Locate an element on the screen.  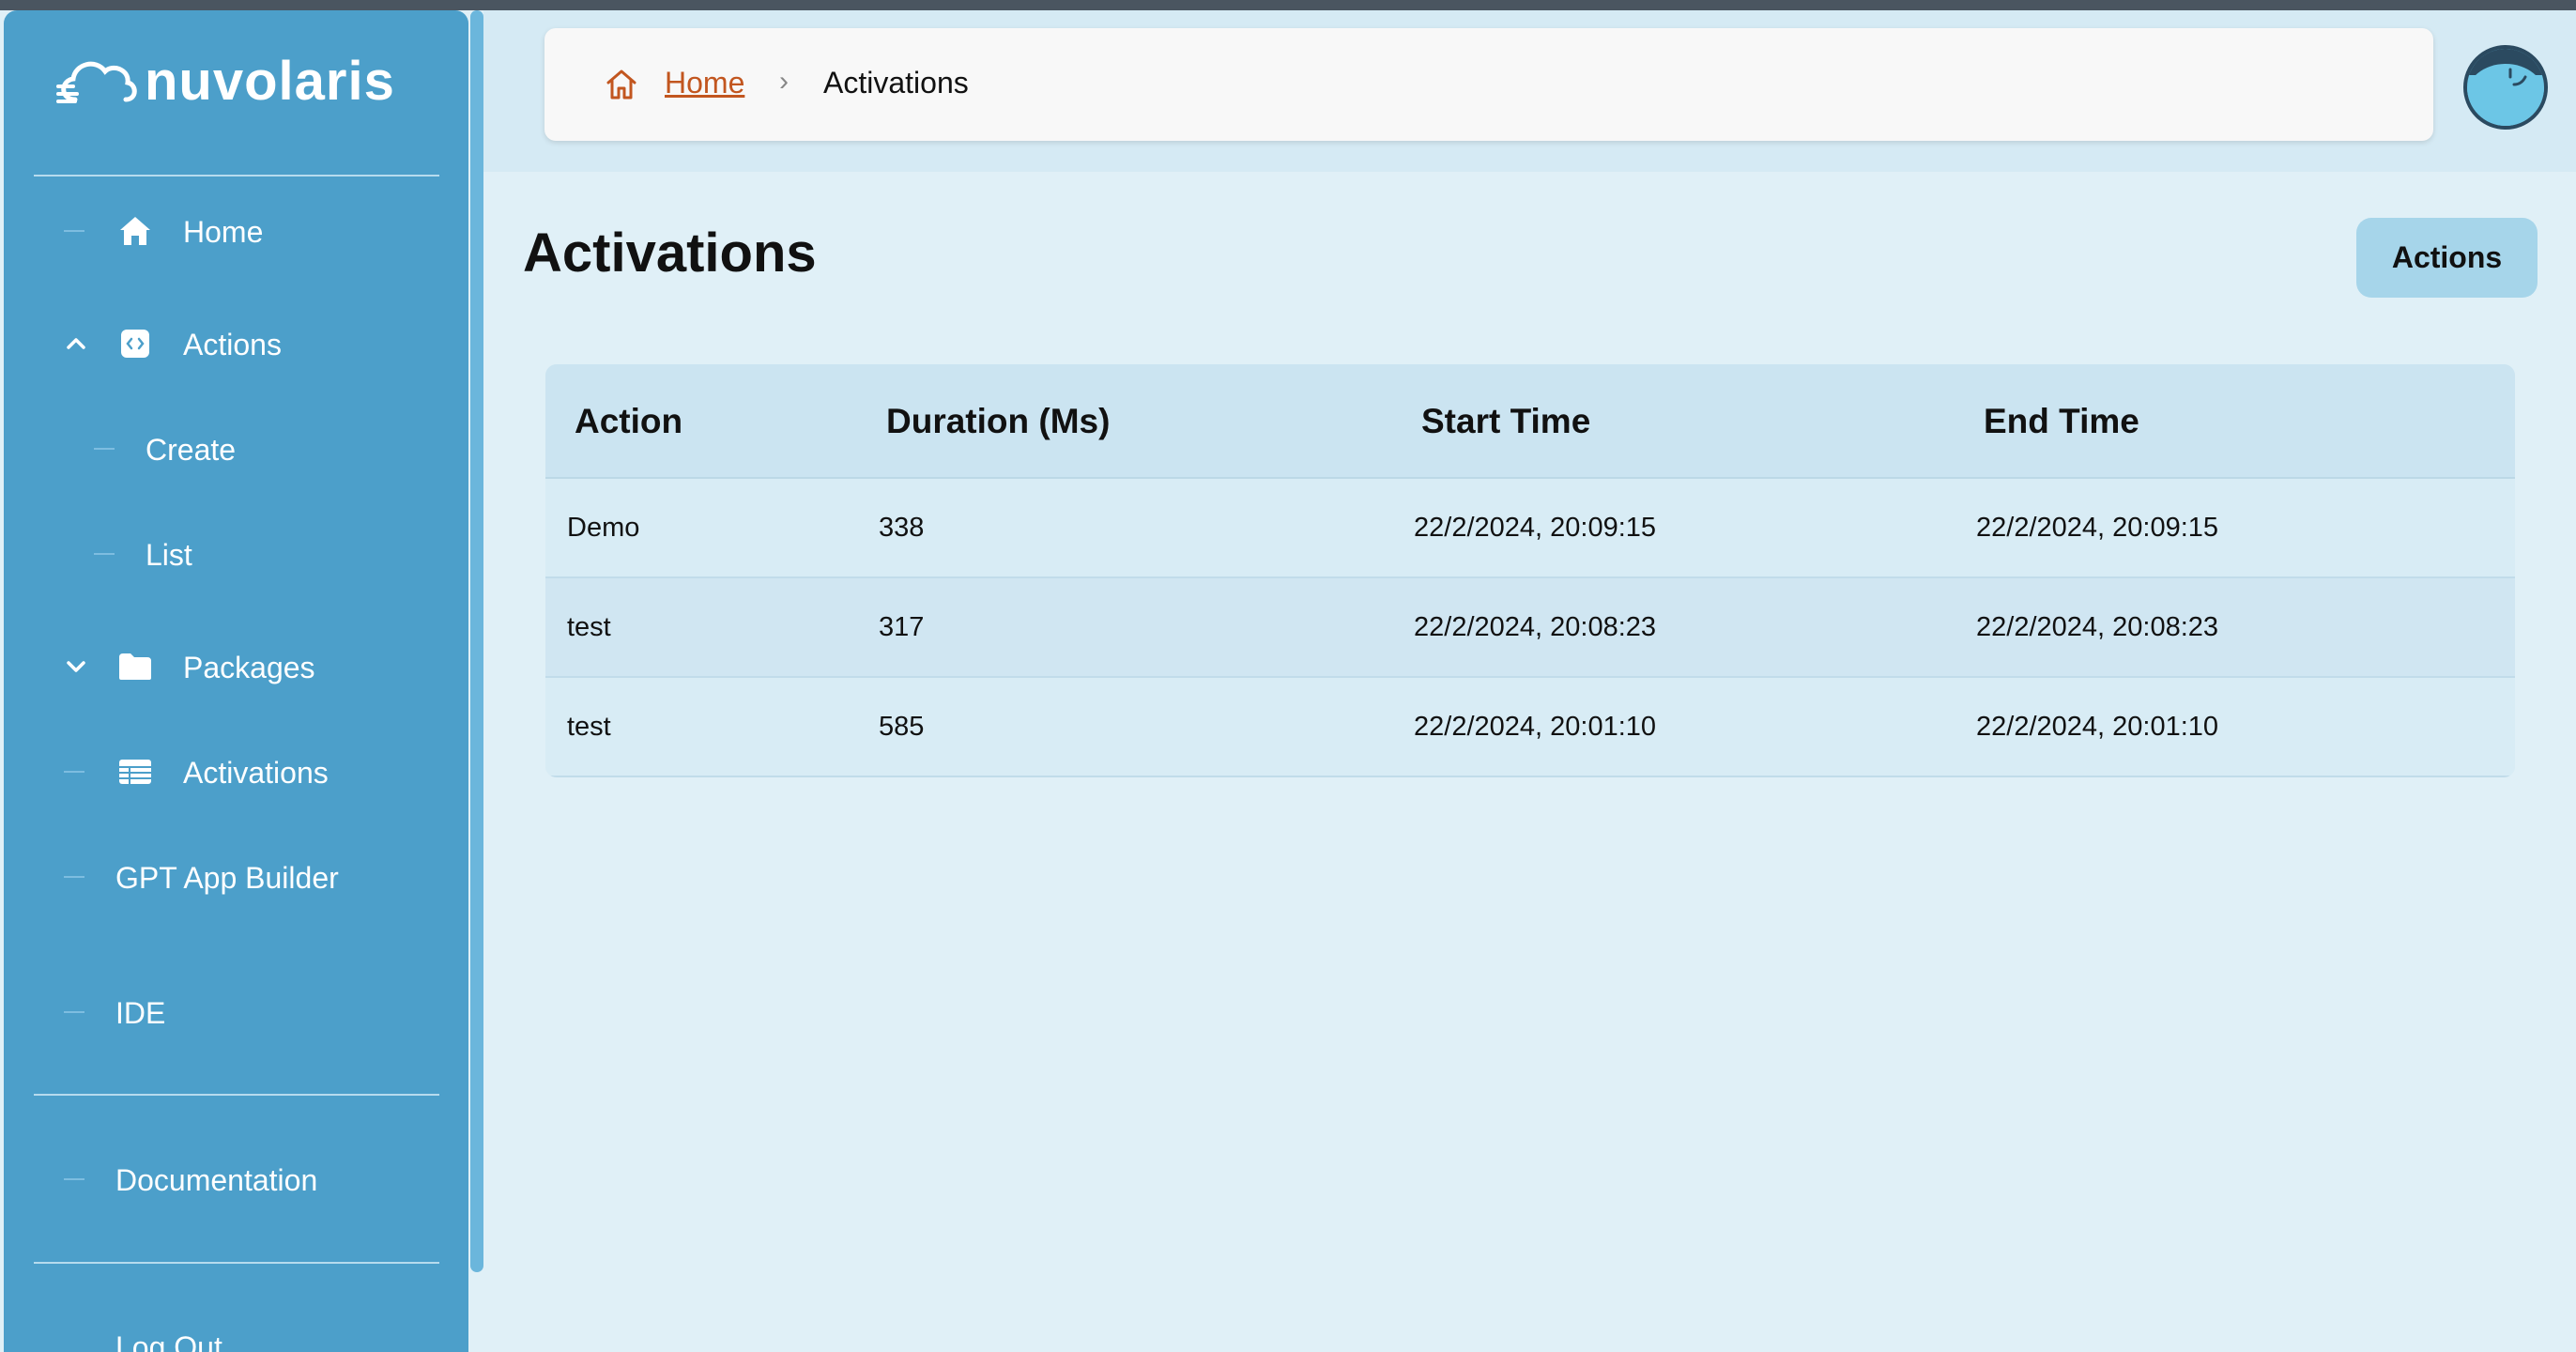
sidebar-item-gpt-app-builder: GPT App Builder is located at coordinates (236, 877).